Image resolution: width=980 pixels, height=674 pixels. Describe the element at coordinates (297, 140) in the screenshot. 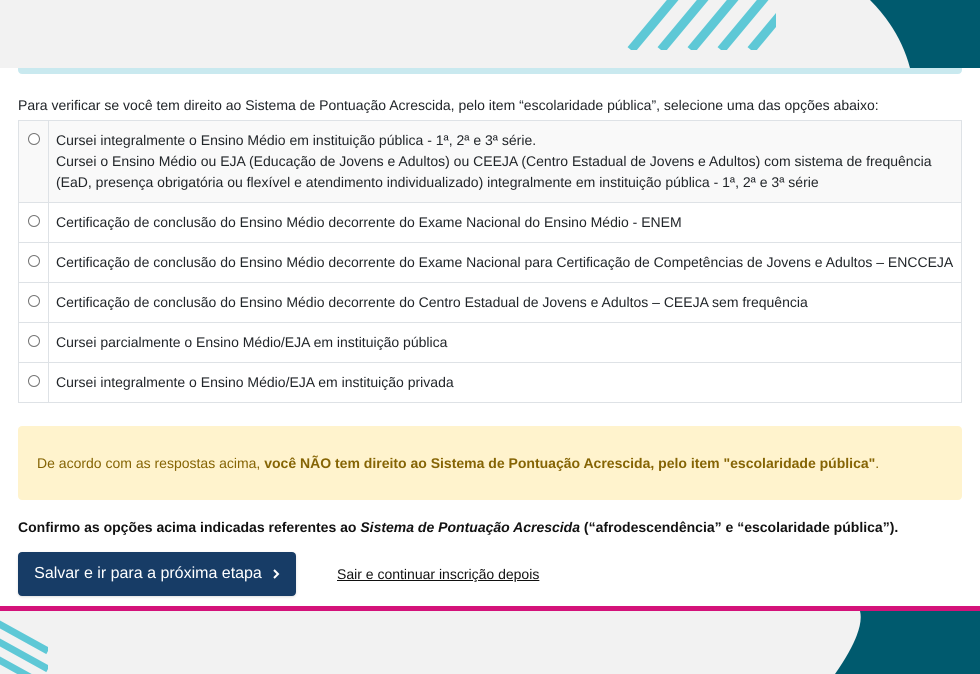

I see `option-label: Cursei integralmente o Ensino Médio em instituição pública - 1ª, 2ª e 3ª série.` at that location.